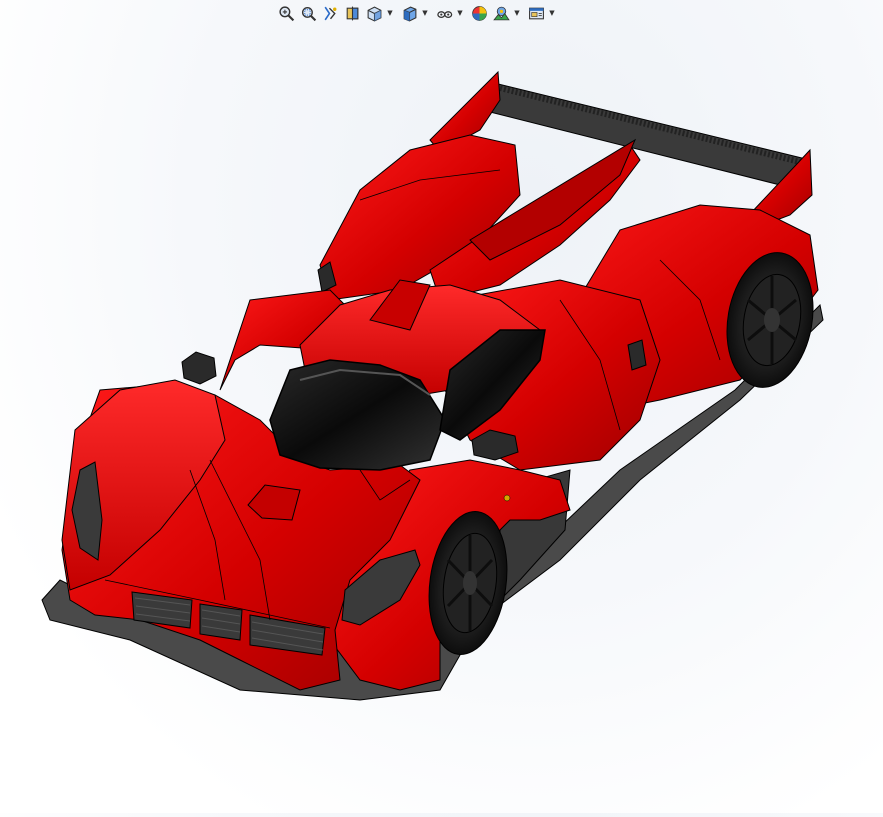  I want to click on zoom-to-area-button, so click(308, 13).